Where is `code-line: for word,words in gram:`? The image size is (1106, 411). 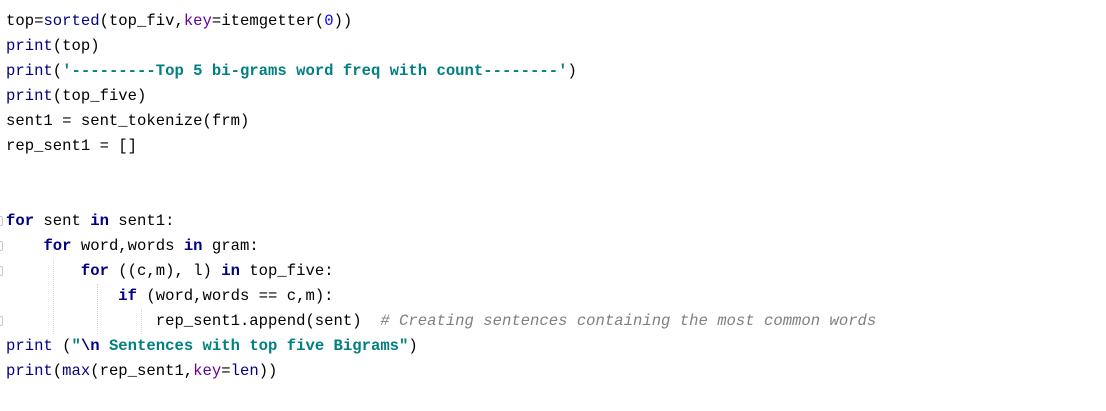
code-line: for word,words in gram: is located at coordinates (441, 246).